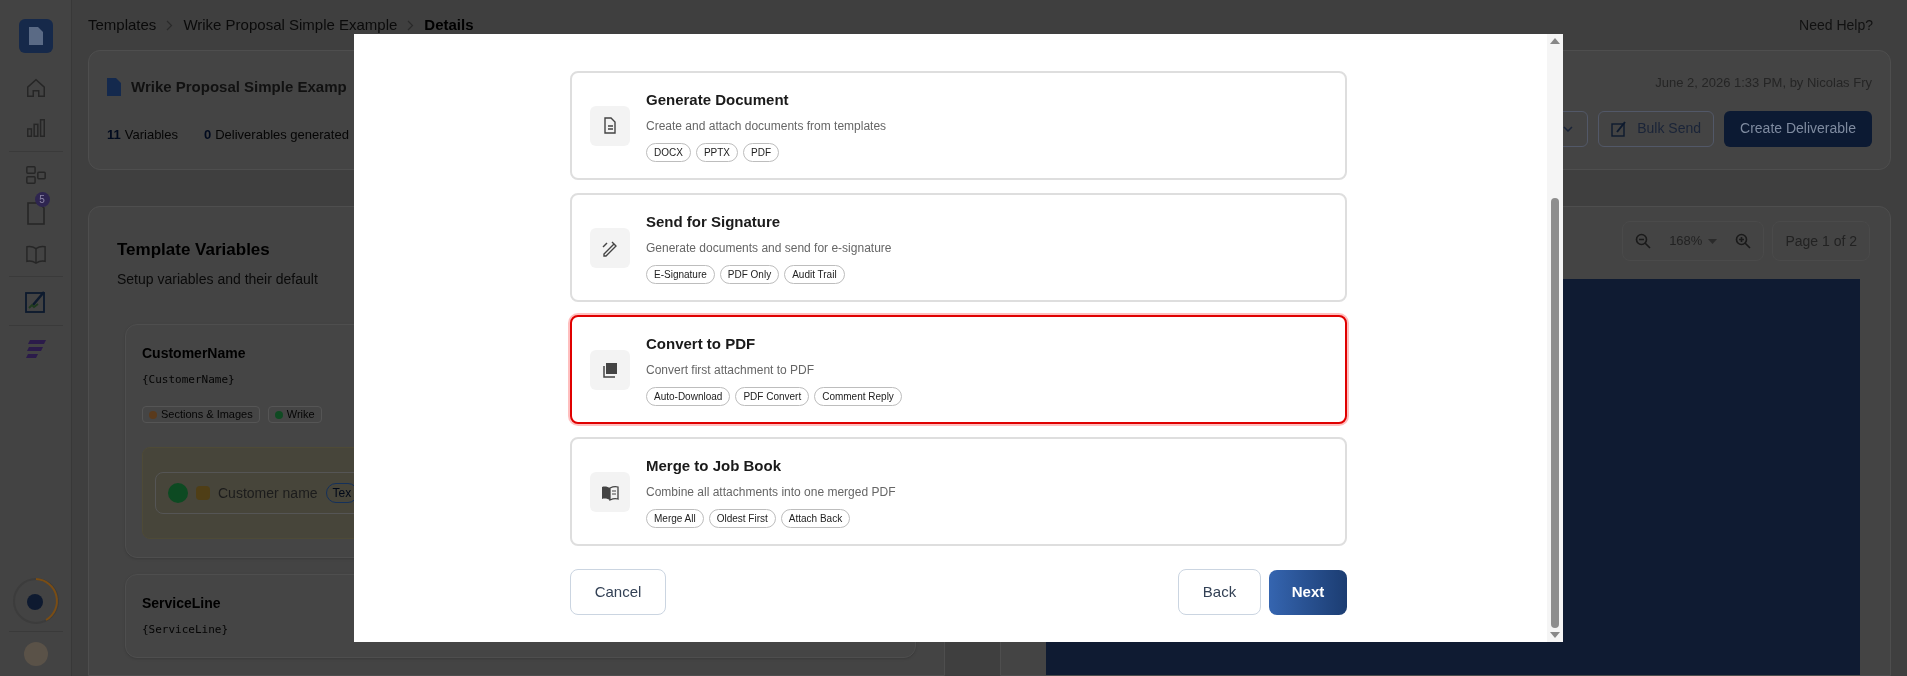 This screenshot has width=1907, height=676. I want to click on scrollbar-thumb, so click(1555, 413).